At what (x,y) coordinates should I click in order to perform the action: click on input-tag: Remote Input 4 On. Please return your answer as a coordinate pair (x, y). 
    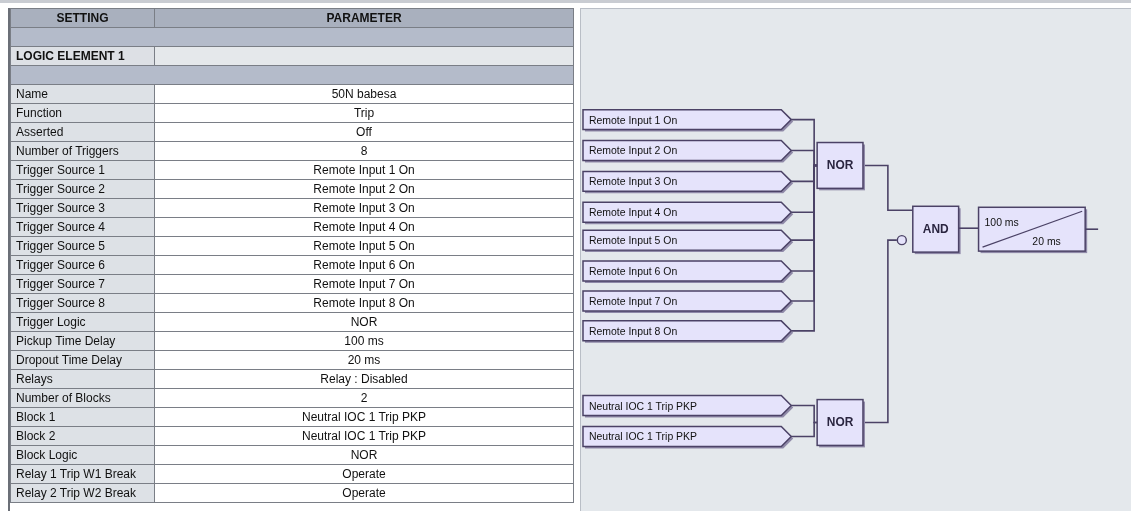
    Looking at the image, I should click on (688, 213).